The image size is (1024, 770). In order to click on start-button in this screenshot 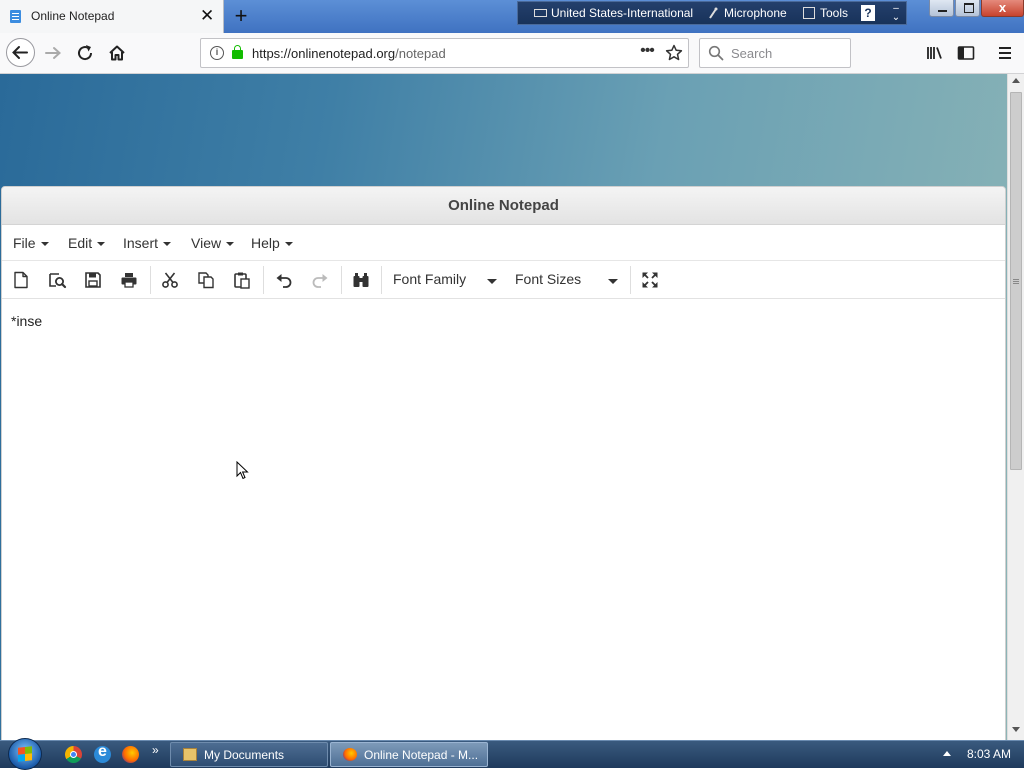, I will do `click(25, 754)`.